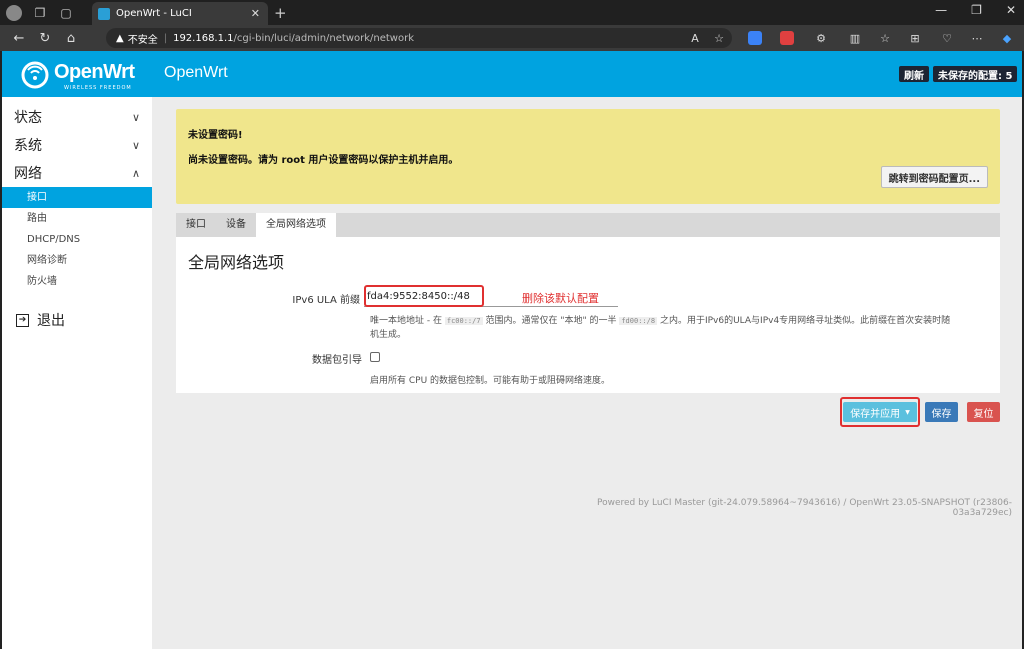 This screenshot has height=649, width=1024. Describe the element at coordinates (77, 281) in the screenshot. I see `sidebar-item-firewall: 防火墙` at that location.